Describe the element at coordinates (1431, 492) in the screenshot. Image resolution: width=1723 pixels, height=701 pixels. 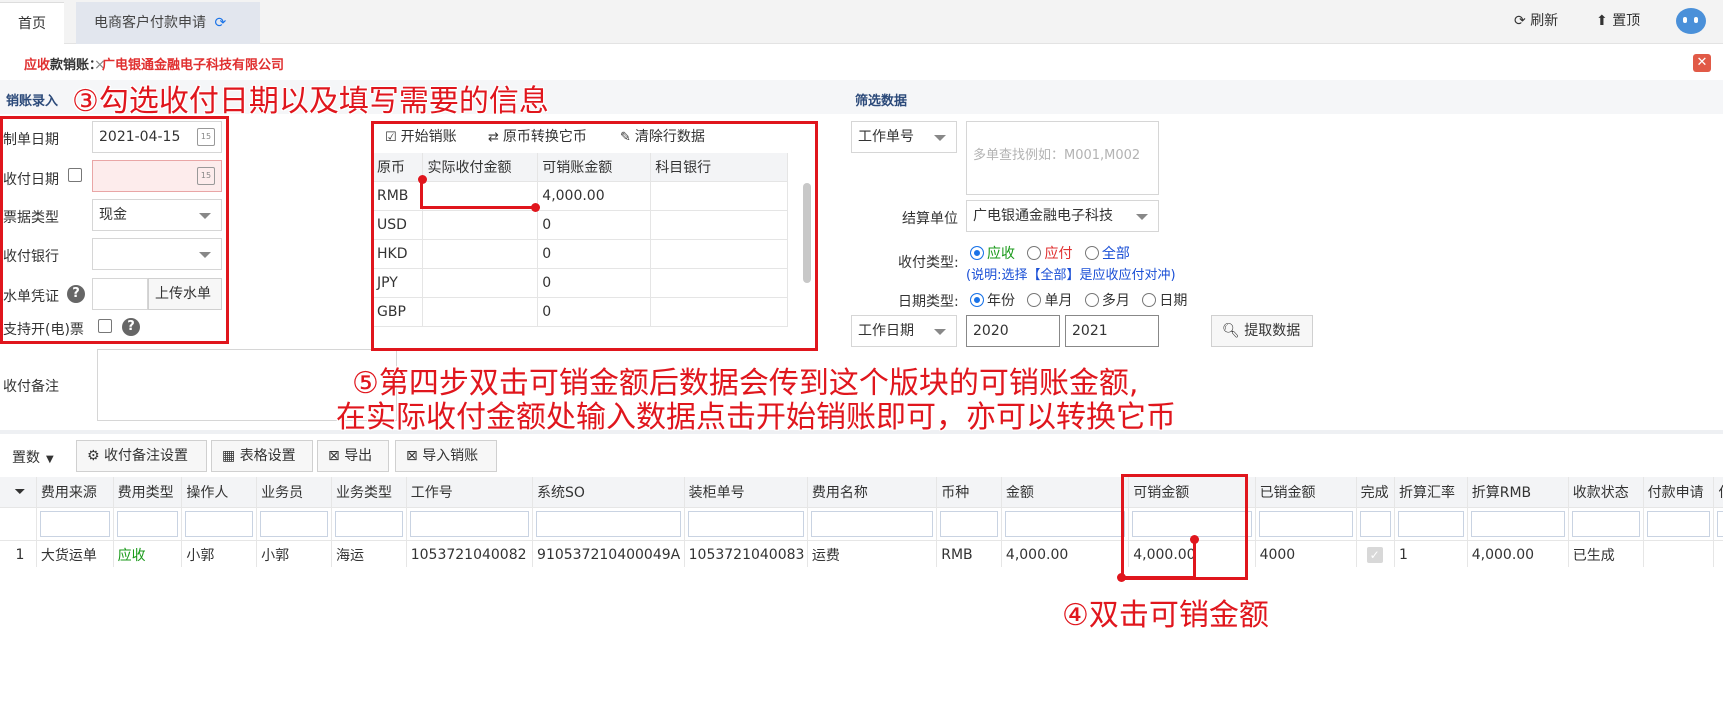
I see `grid-col-header: 折算汇率` at that location.